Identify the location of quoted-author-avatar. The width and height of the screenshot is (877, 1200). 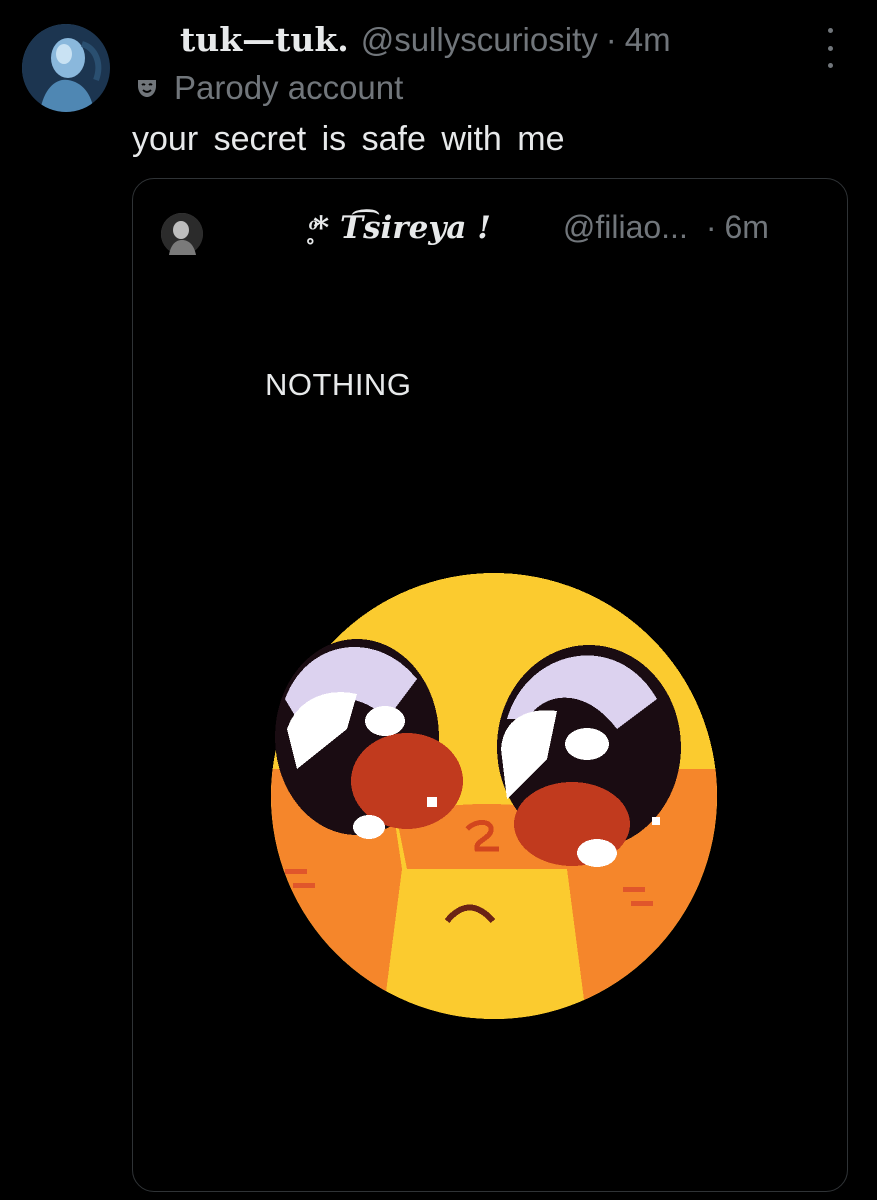
(182, 234).